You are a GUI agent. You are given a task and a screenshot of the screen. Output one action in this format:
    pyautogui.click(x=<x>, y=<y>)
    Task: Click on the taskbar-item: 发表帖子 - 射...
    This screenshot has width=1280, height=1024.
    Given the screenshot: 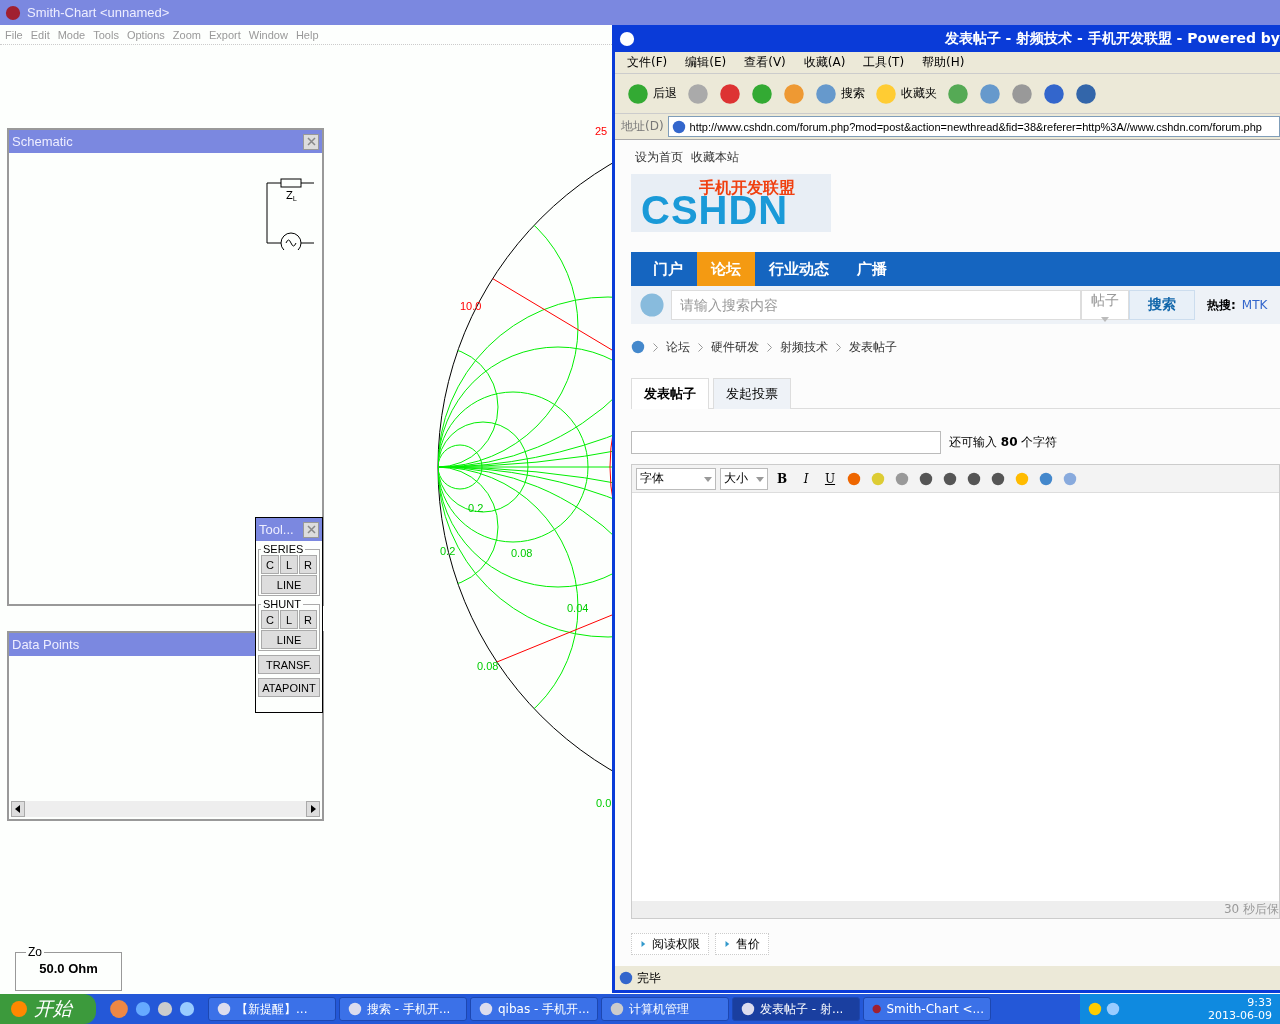 What is the action you would take?
    pyautogui.click(x=796, y=1009)
    